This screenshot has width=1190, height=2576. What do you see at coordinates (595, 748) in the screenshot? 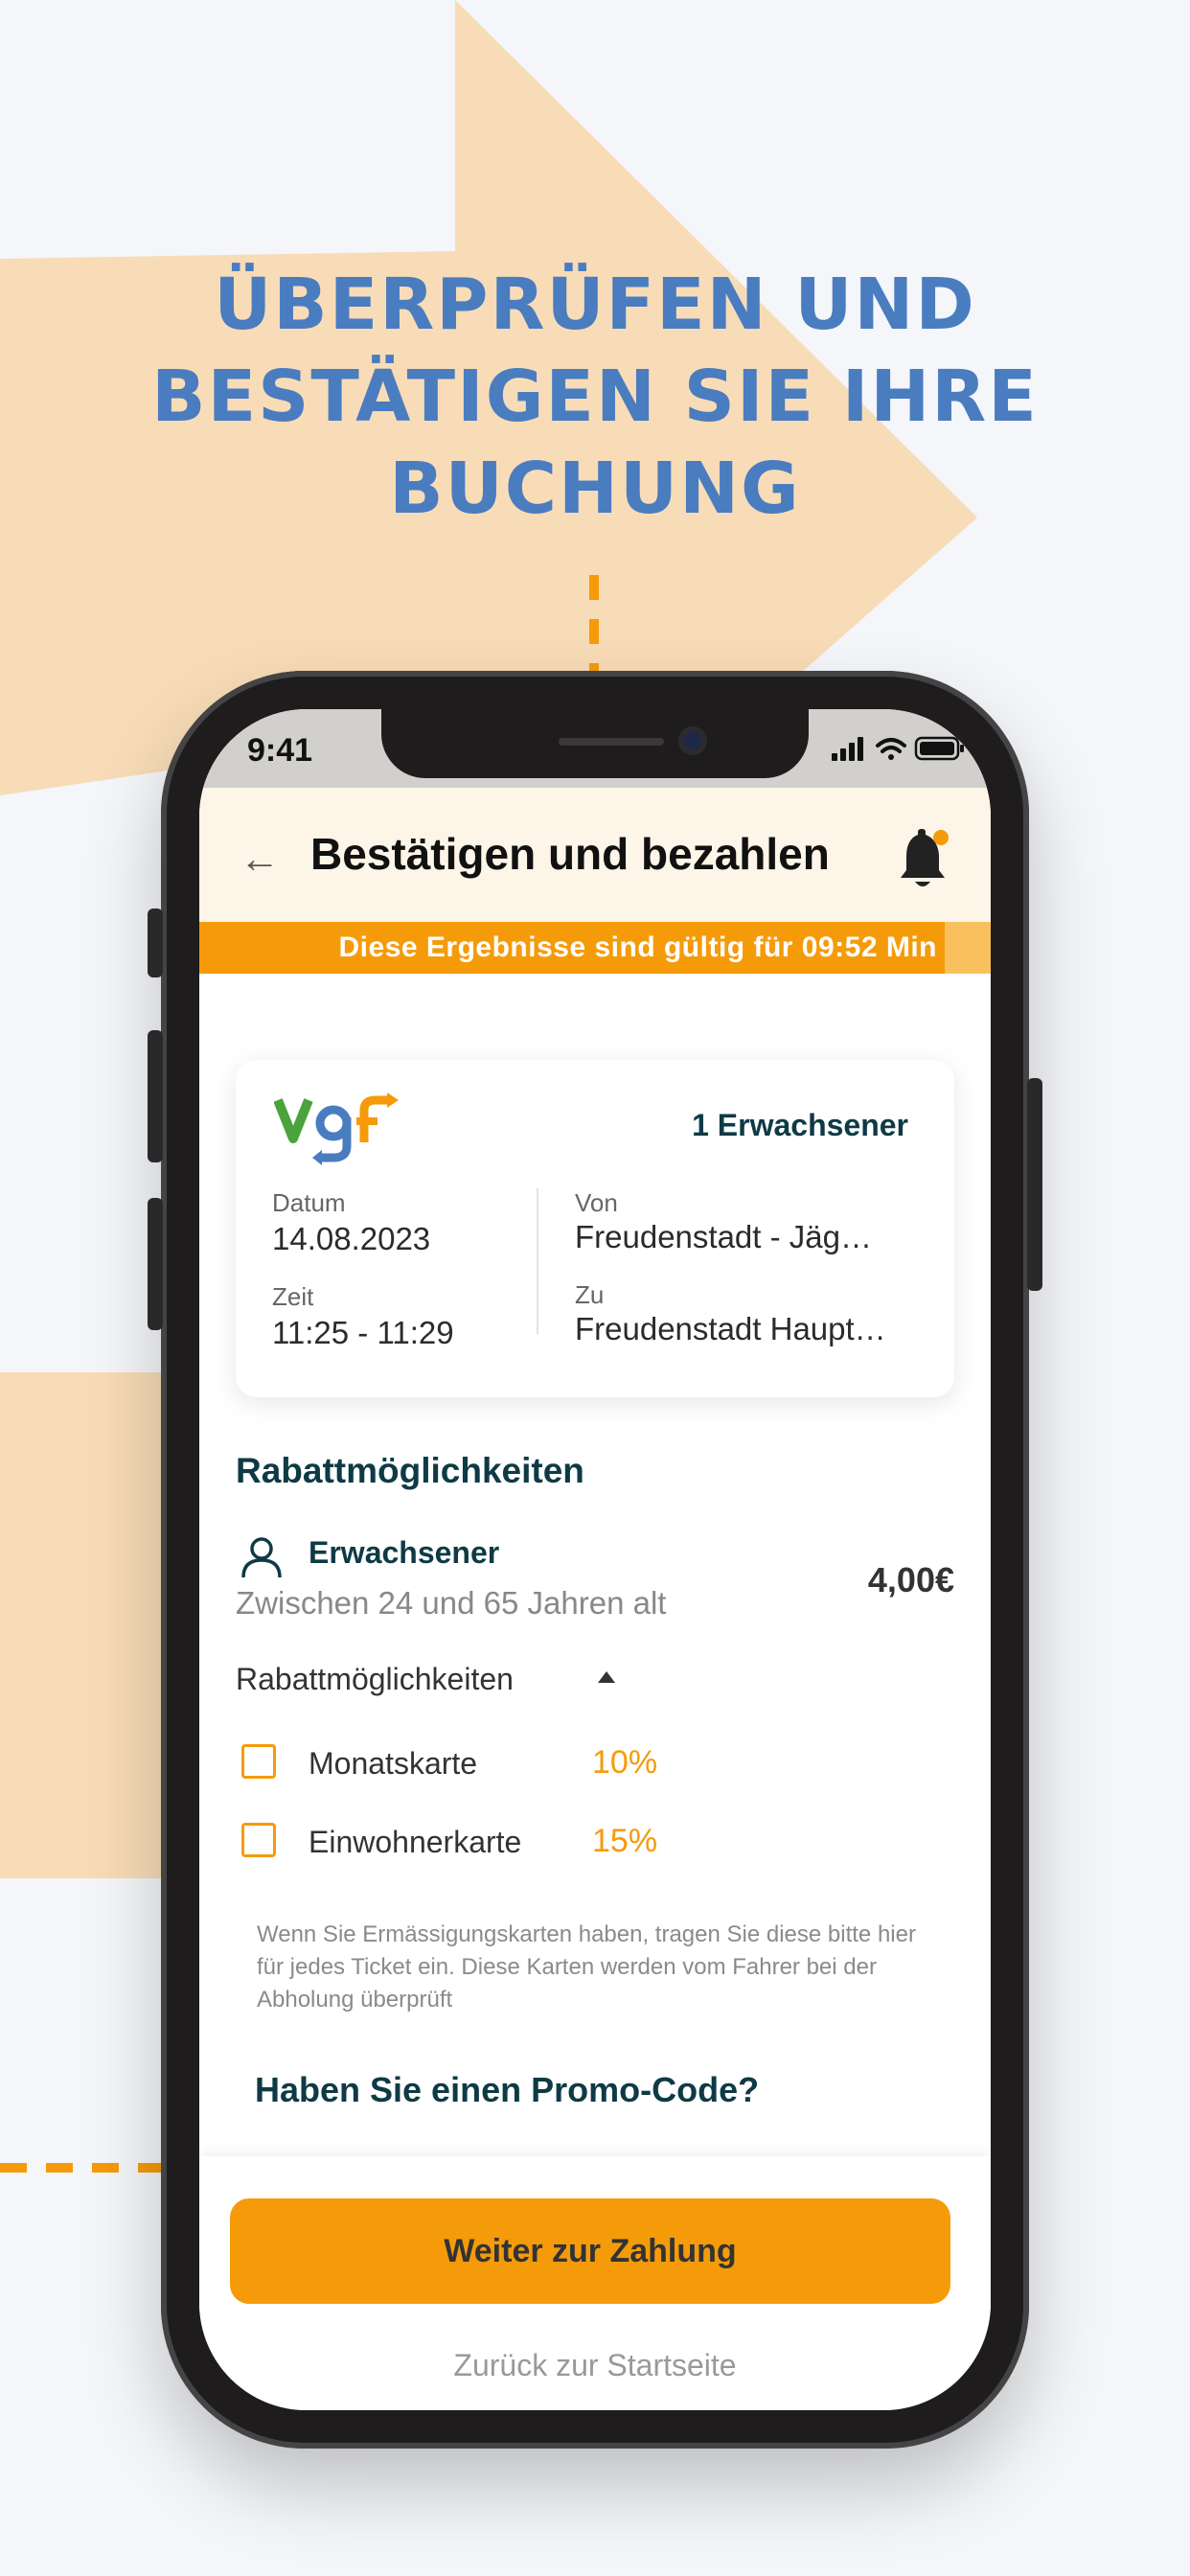
I see `status-bar: 9:41` at bounding box center [595, 748].